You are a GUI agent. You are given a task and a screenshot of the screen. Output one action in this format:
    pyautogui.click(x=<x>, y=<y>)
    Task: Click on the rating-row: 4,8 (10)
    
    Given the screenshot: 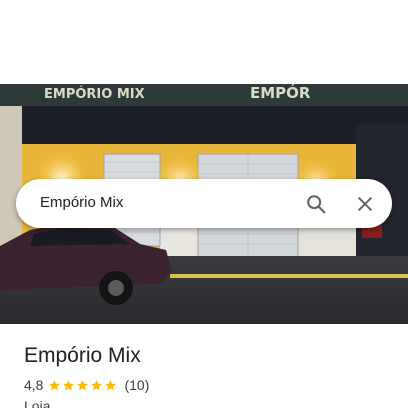 What is the action you would take?
    pyautogui.click(x=86, y=385)
    